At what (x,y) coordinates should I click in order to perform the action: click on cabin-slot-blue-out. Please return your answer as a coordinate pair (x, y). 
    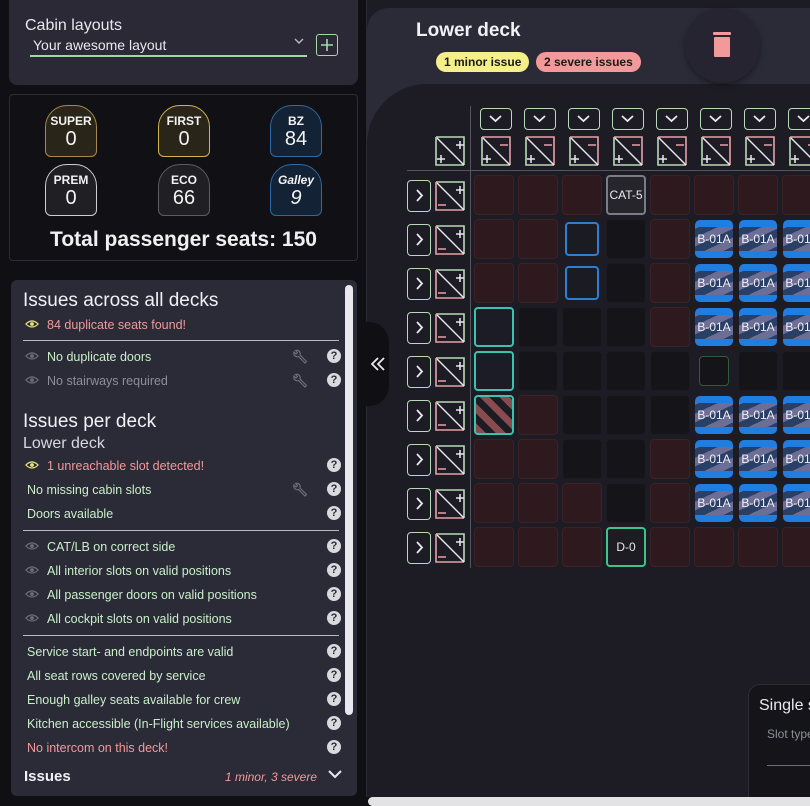
    Looking at the image, I should click on (582, 239).